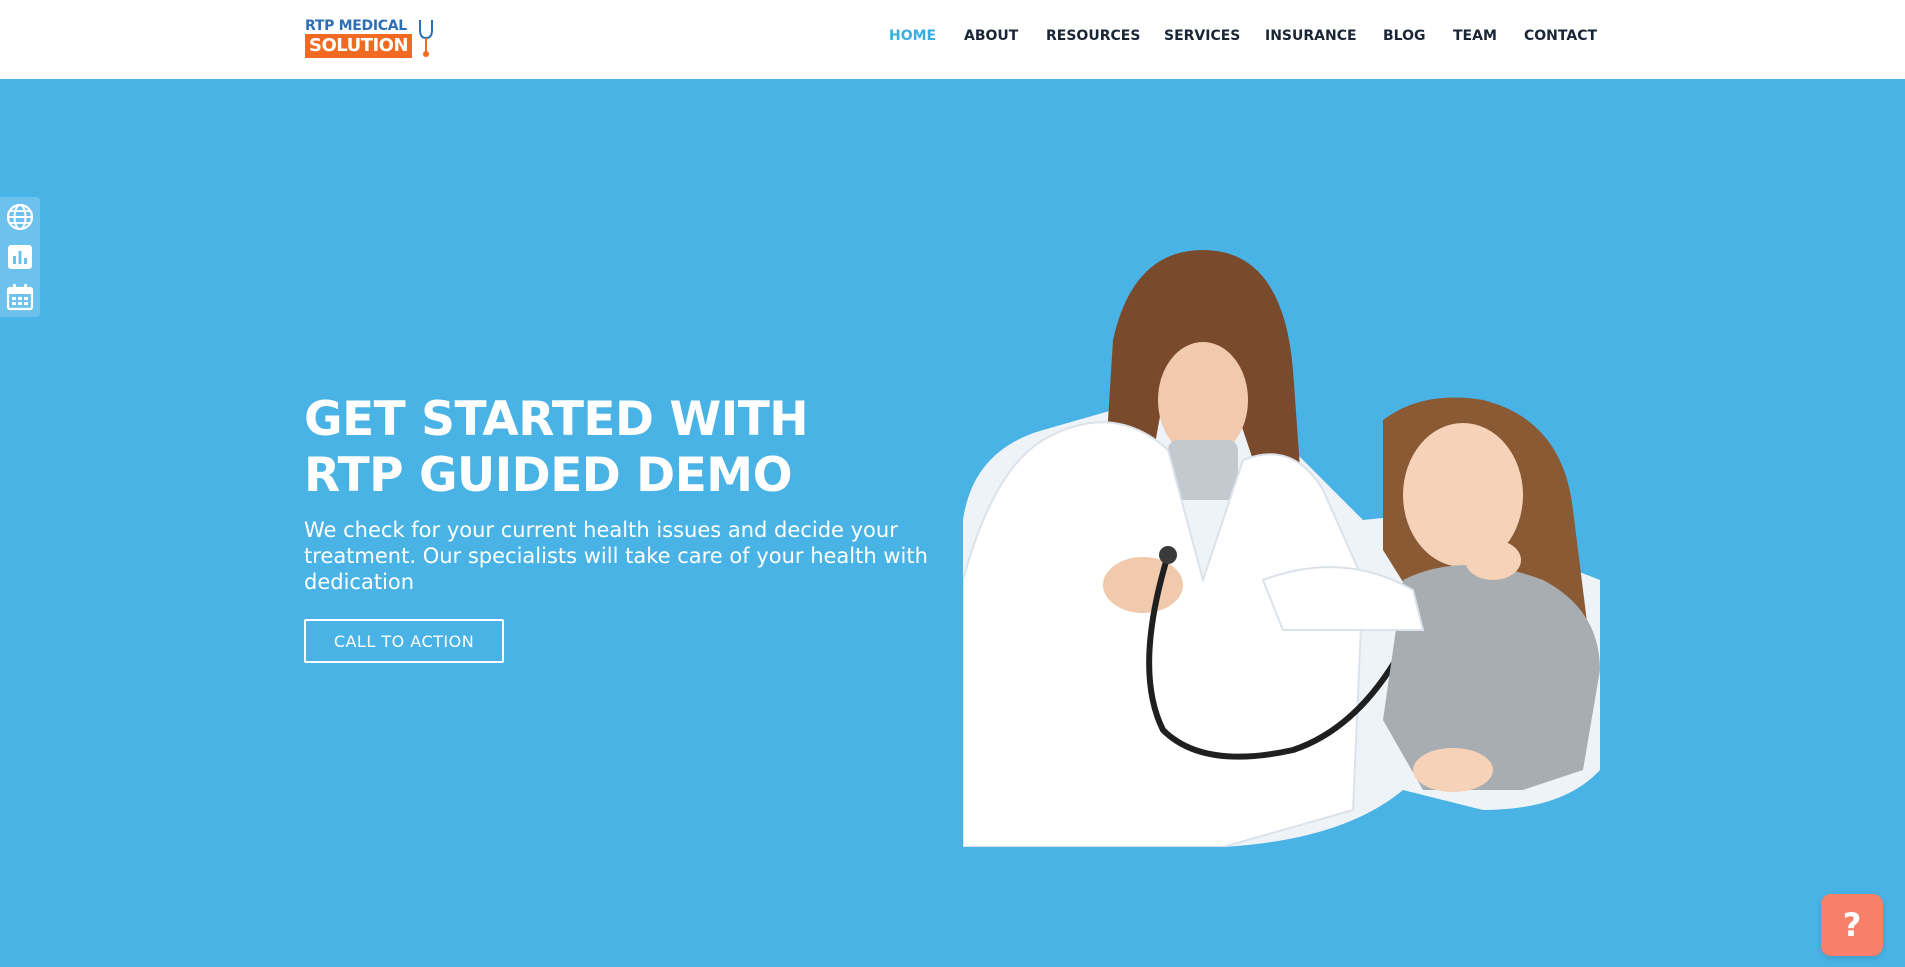 This screenshot has width=1905, height=967. What do you see at coordinates (1560, 36) in the screenshot?
I see `nav-item-contact: CONTACT` at bounding box center [1560, 36].